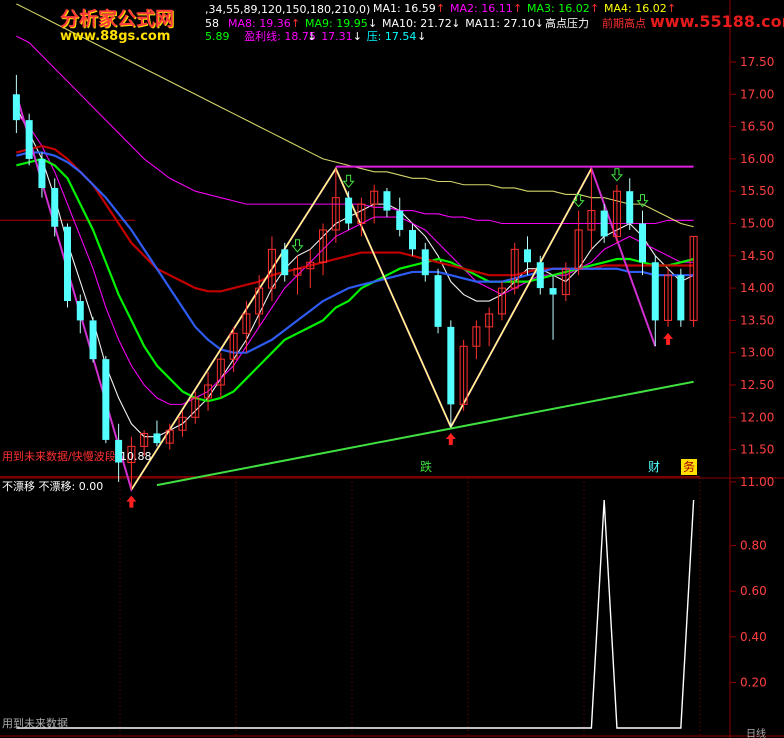 The width and height of the screenshot is (784, 738). What do you see at coordinates (757, 256) in the screenshot?
I see `price-axis-label: 14.50` at bounding box center [757, 256].